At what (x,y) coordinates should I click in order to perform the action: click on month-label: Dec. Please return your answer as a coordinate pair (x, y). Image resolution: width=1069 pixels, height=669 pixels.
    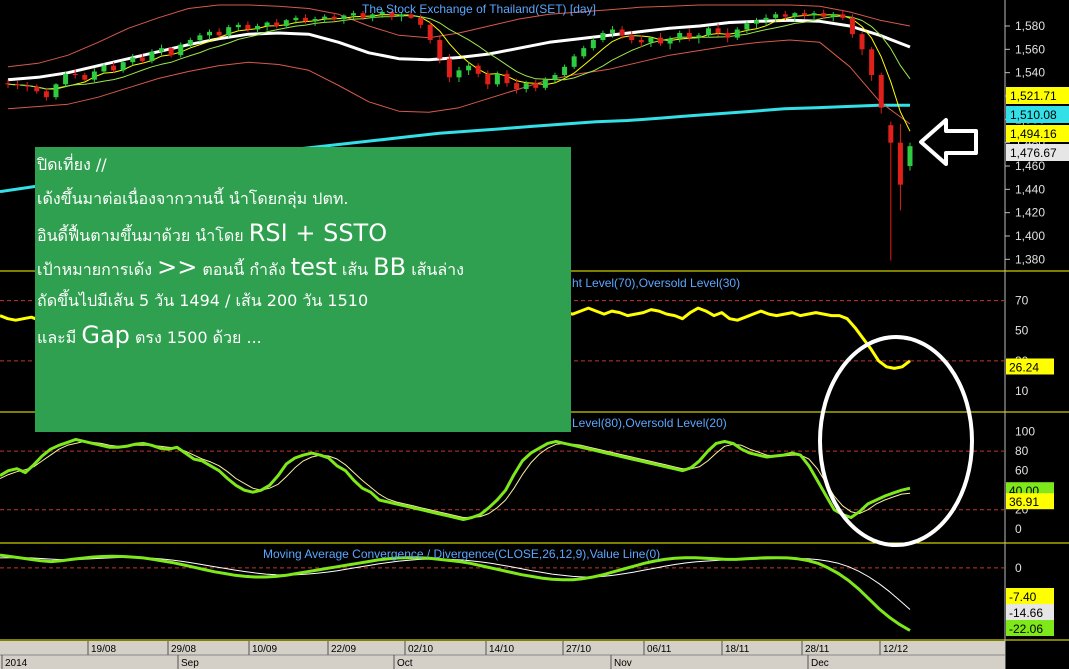
    Looking at the image, I should click on (820, 663).